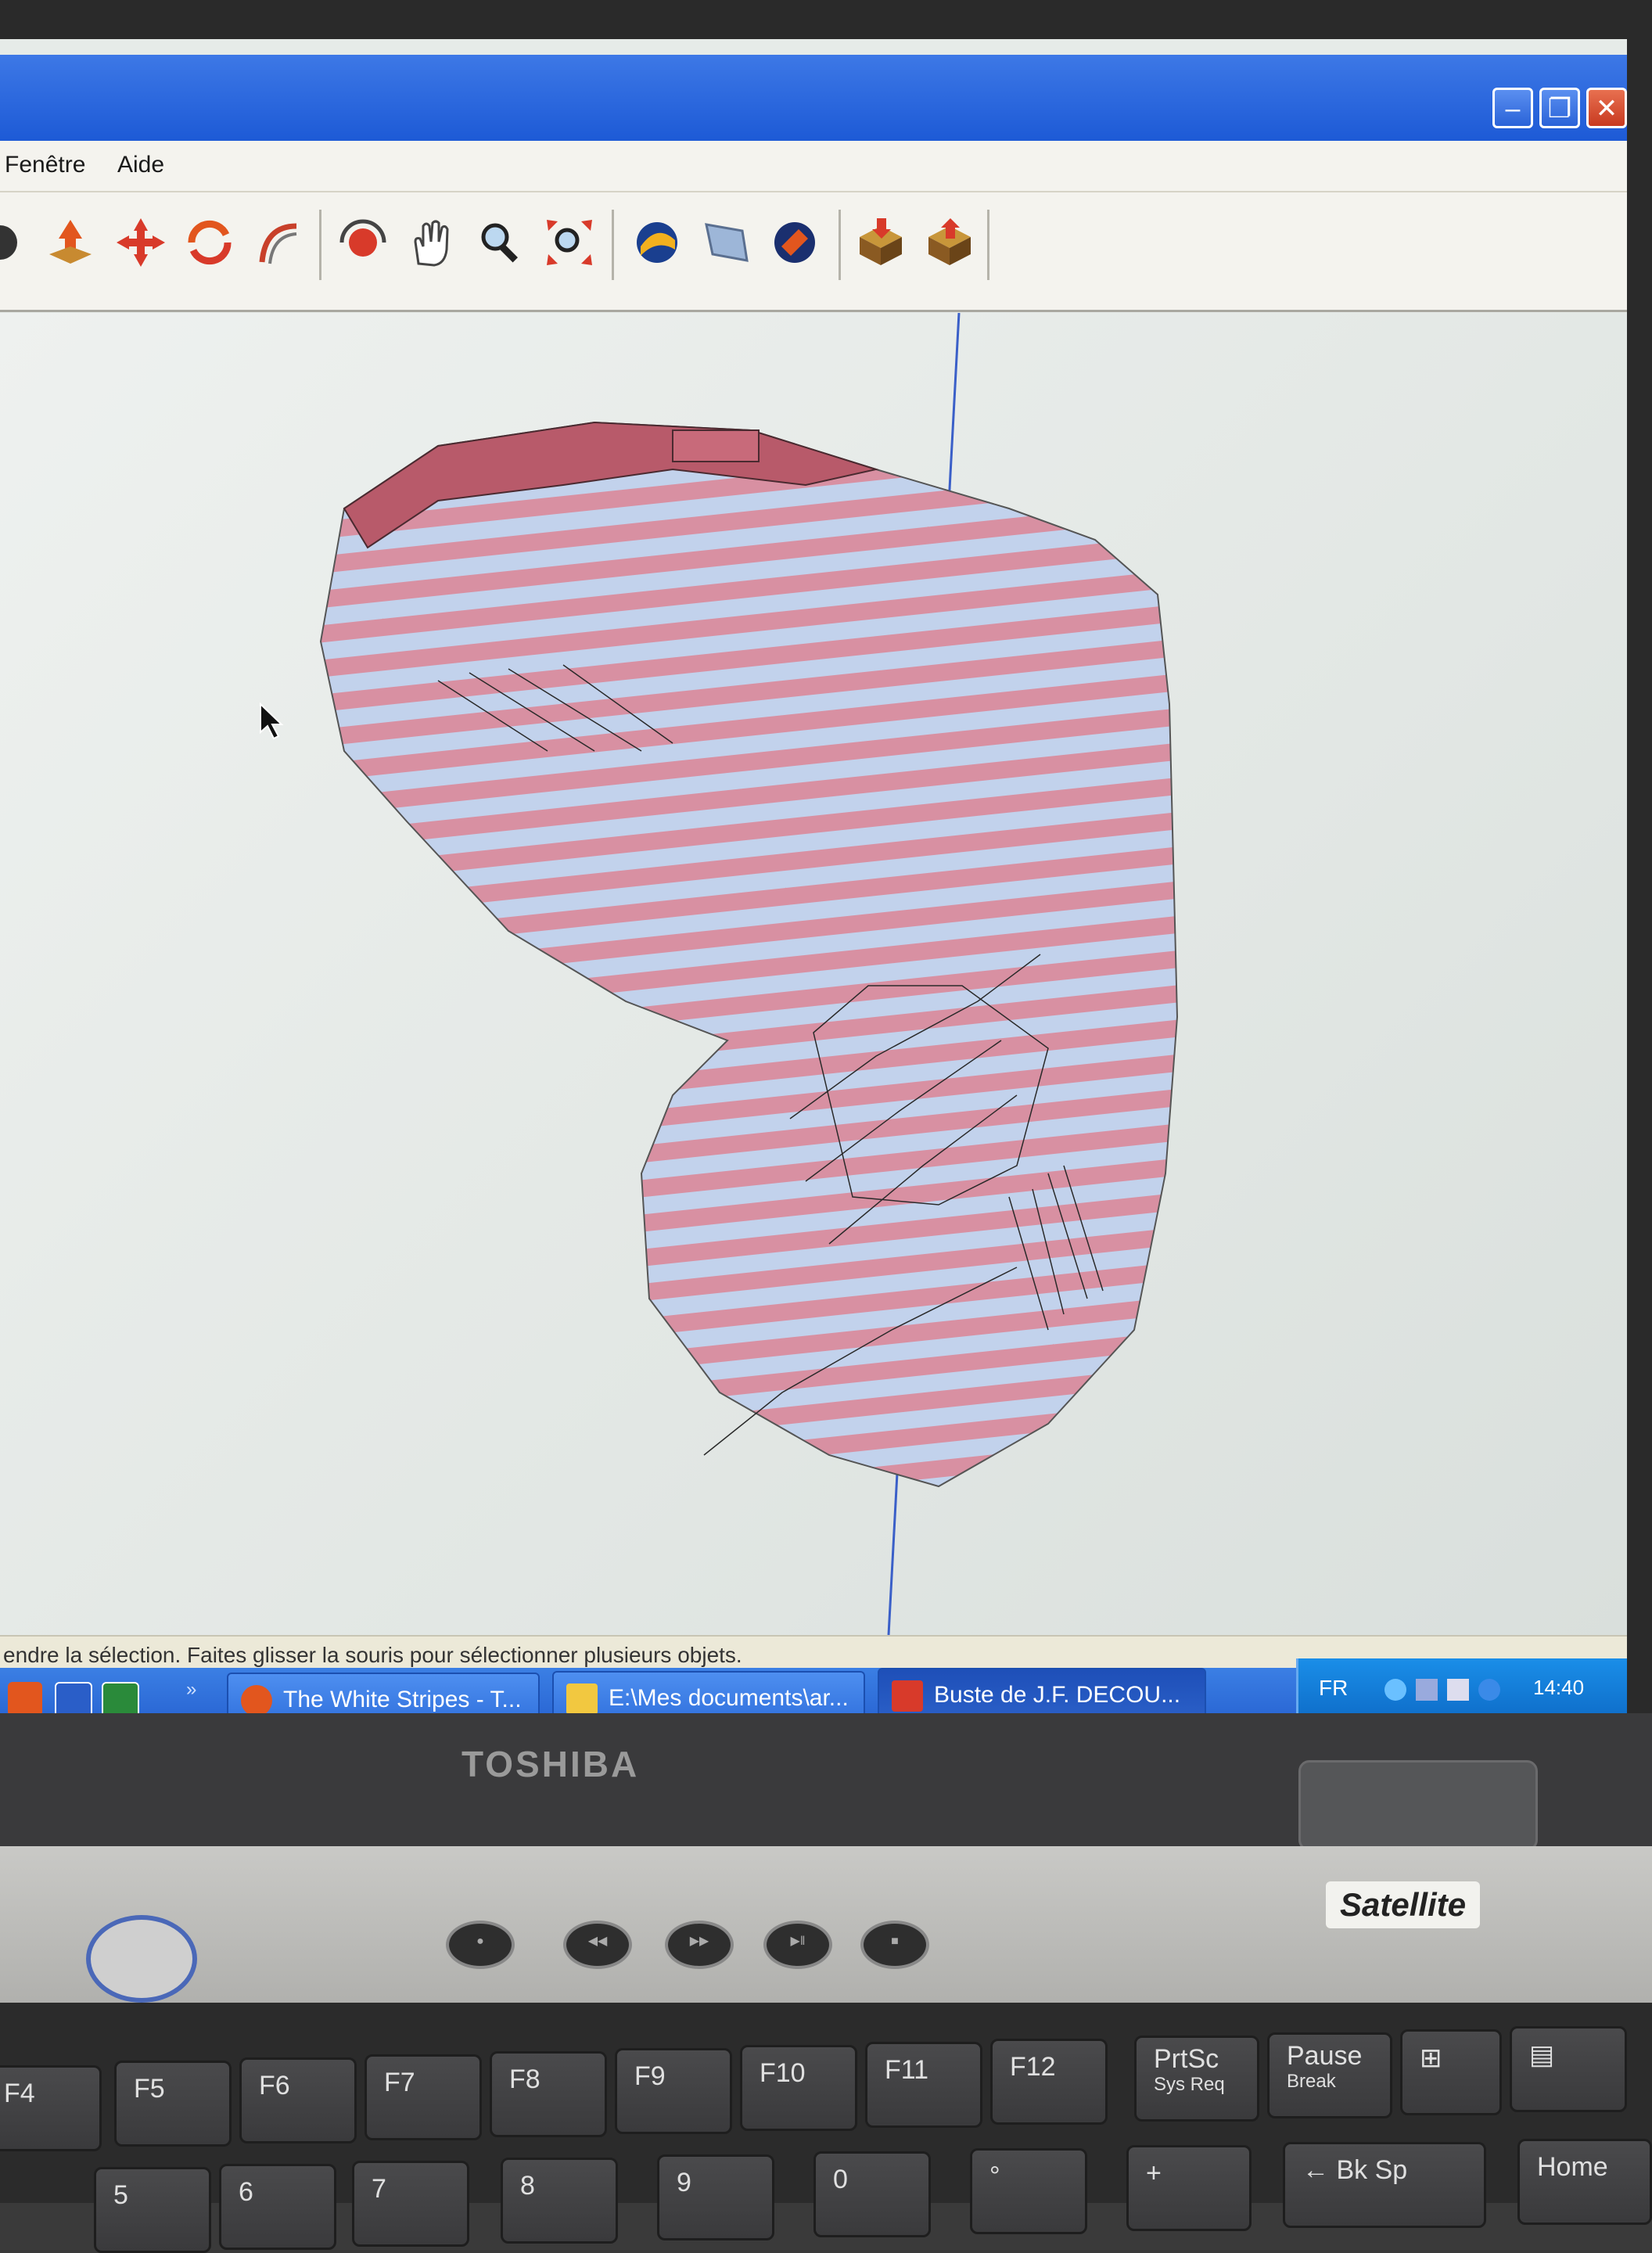  Describe the element at coordinates (1560, 108) in the screenshot. I see `restore-button: ❐` at that location.